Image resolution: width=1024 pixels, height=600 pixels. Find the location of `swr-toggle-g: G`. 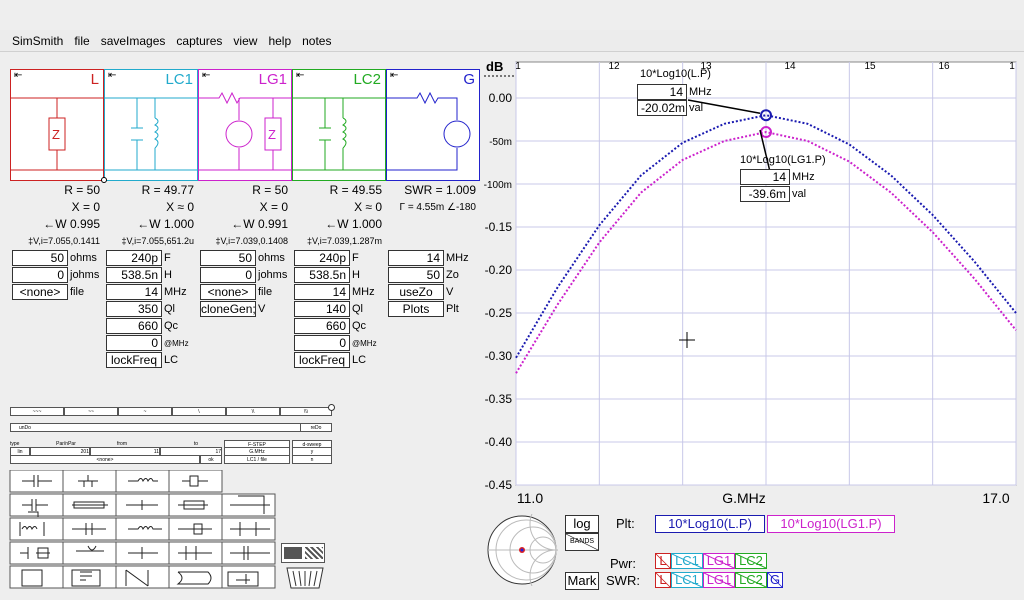

swr-toggle-g: G is located at coordinates (775, 580).